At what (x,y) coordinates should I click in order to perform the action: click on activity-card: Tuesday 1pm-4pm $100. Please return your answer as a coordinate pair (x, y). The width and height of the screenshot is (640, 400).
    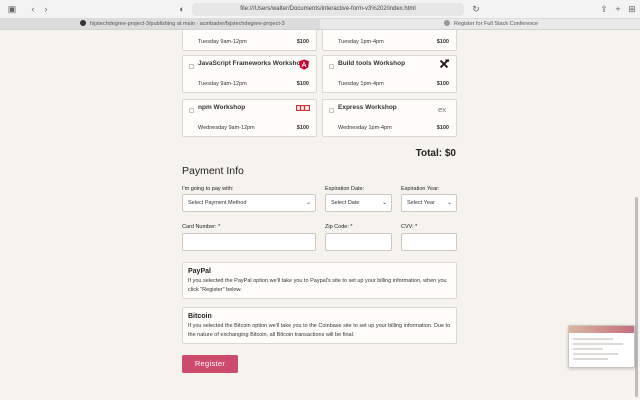
    Looking at the image, I should click on (389, 40).